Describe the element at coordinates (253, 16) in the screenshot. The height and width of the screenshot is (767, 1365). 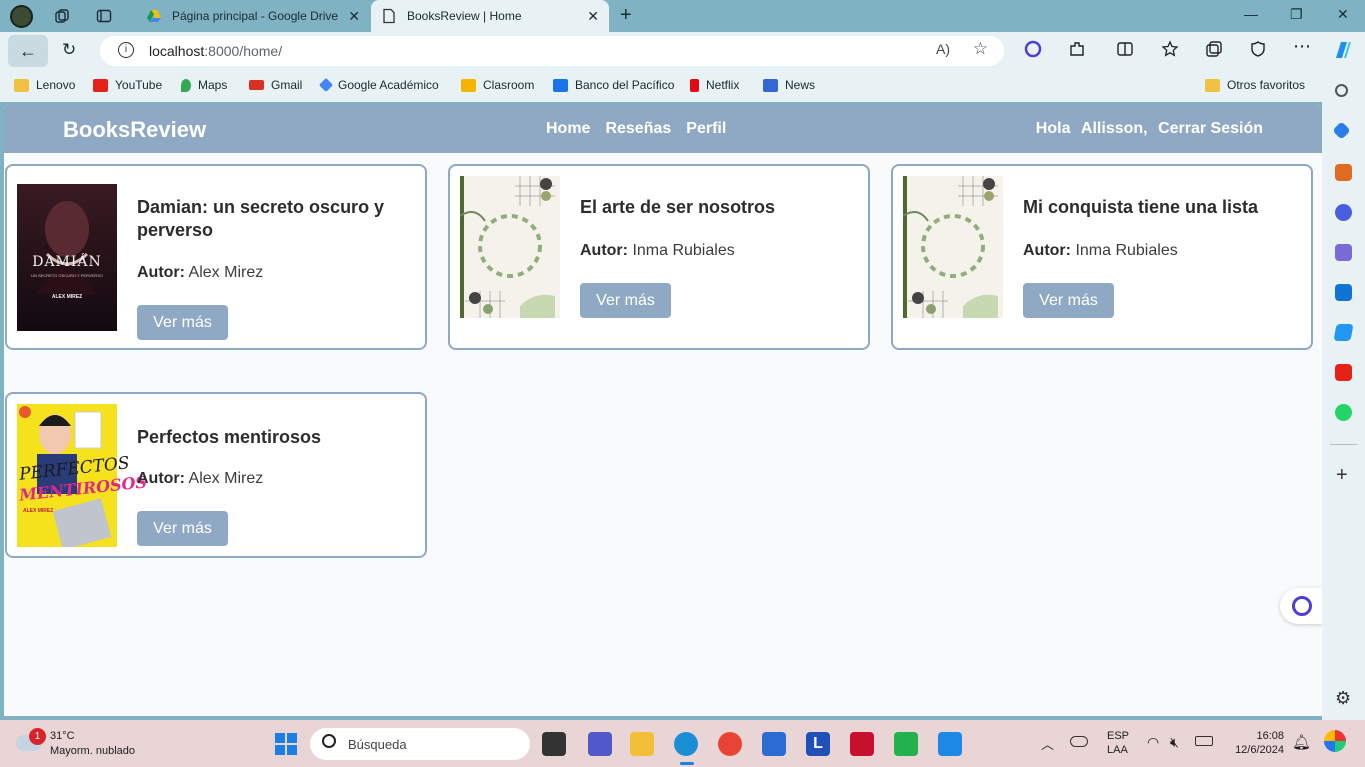
I see `tab-google-drive: Página principal - Google Drive ✕` at that location.